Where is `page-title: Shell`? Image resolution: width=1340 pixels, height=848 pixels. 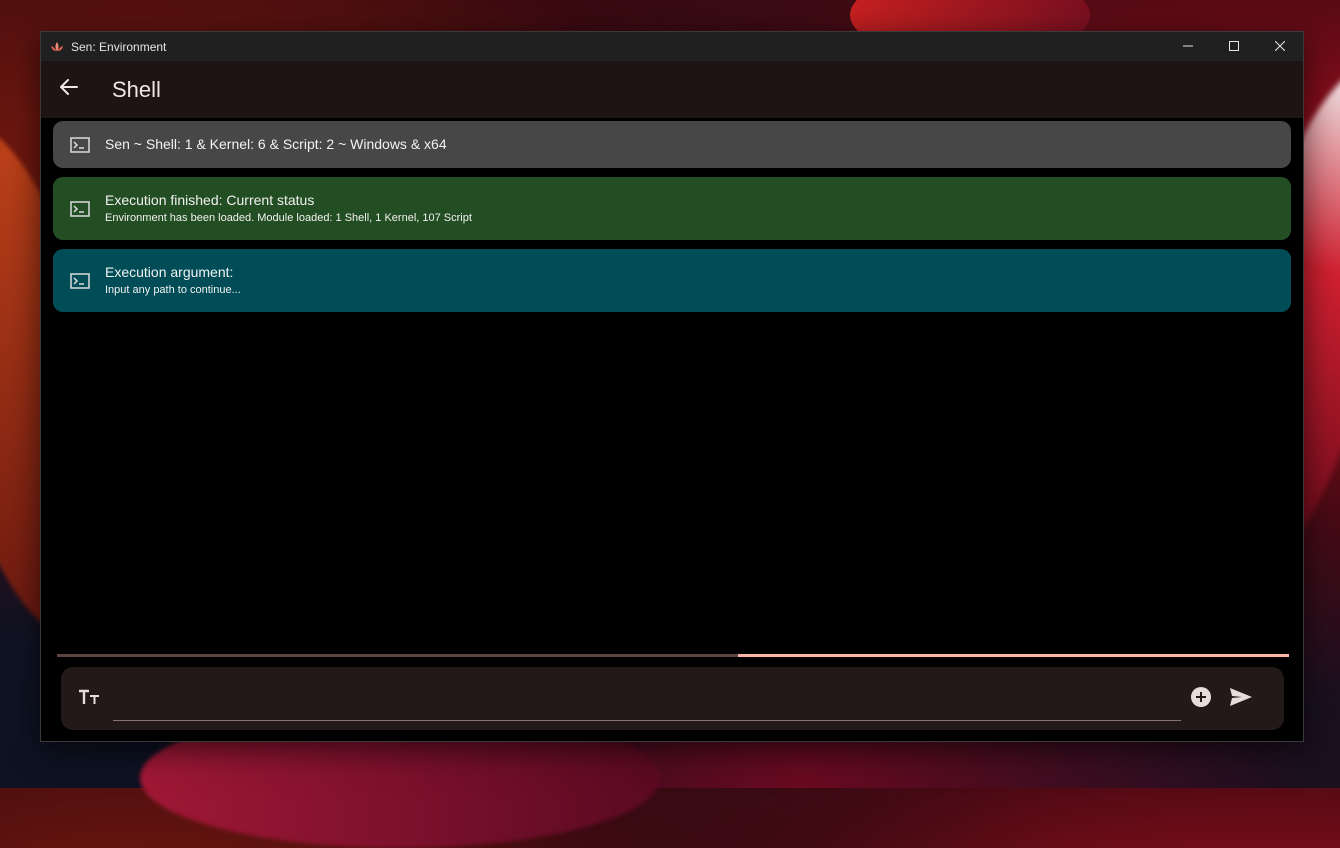 page-title: Shell is located at coordinates (136, 89).